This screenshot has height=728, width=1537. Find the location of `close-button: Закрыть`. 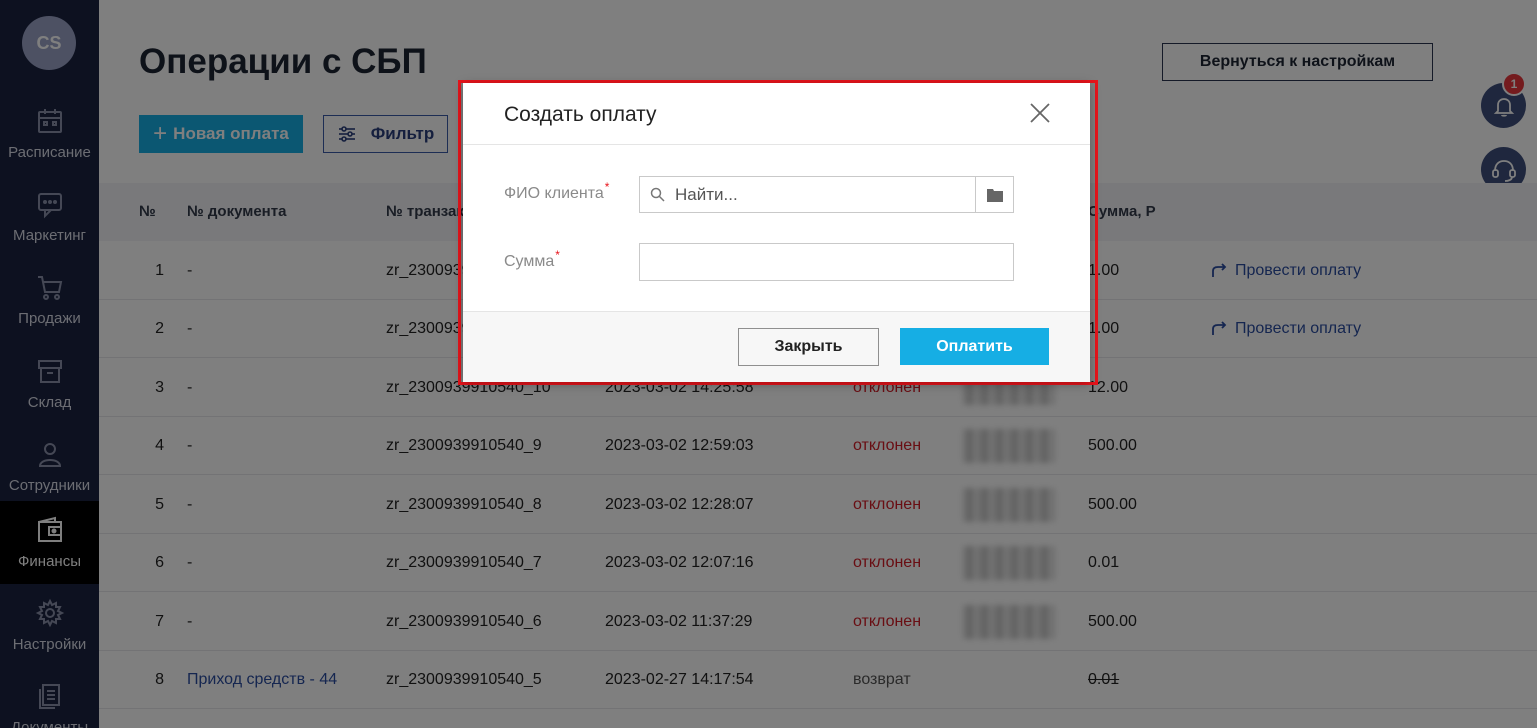

close-button: Закрыть is located at coordinates (808, 347).